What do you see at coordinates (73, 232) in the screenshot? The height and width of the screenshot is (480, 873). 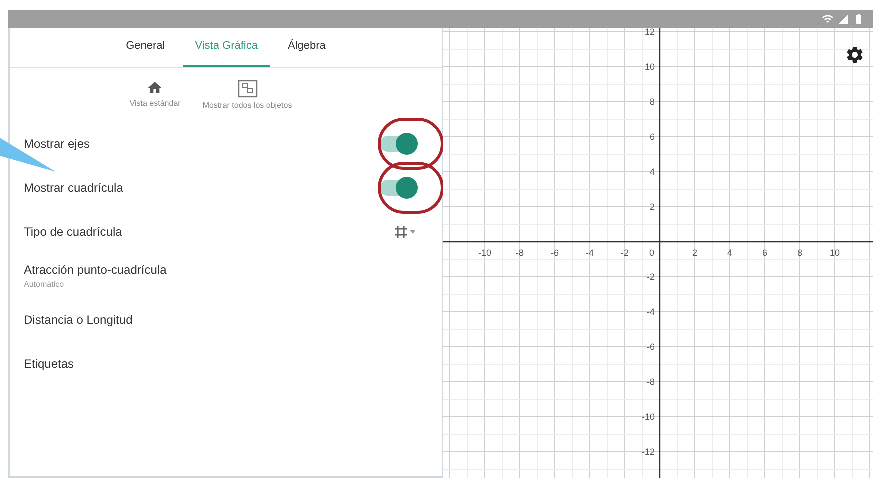 I see `setting-label: Tipo de cuadrícula` at bounding box center [73, 232].